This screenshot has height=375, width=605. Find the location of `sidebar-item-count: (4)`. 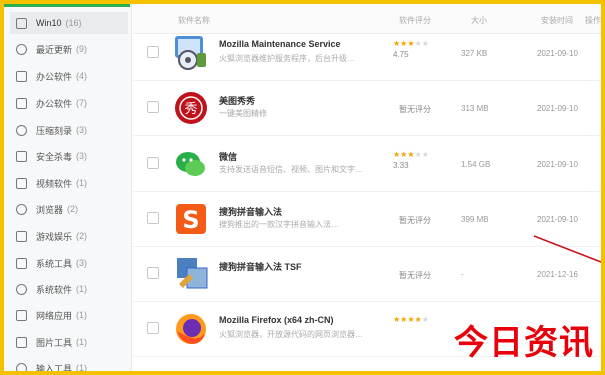

sidebar-item-count: (4) is located at coordinates (82, 76).